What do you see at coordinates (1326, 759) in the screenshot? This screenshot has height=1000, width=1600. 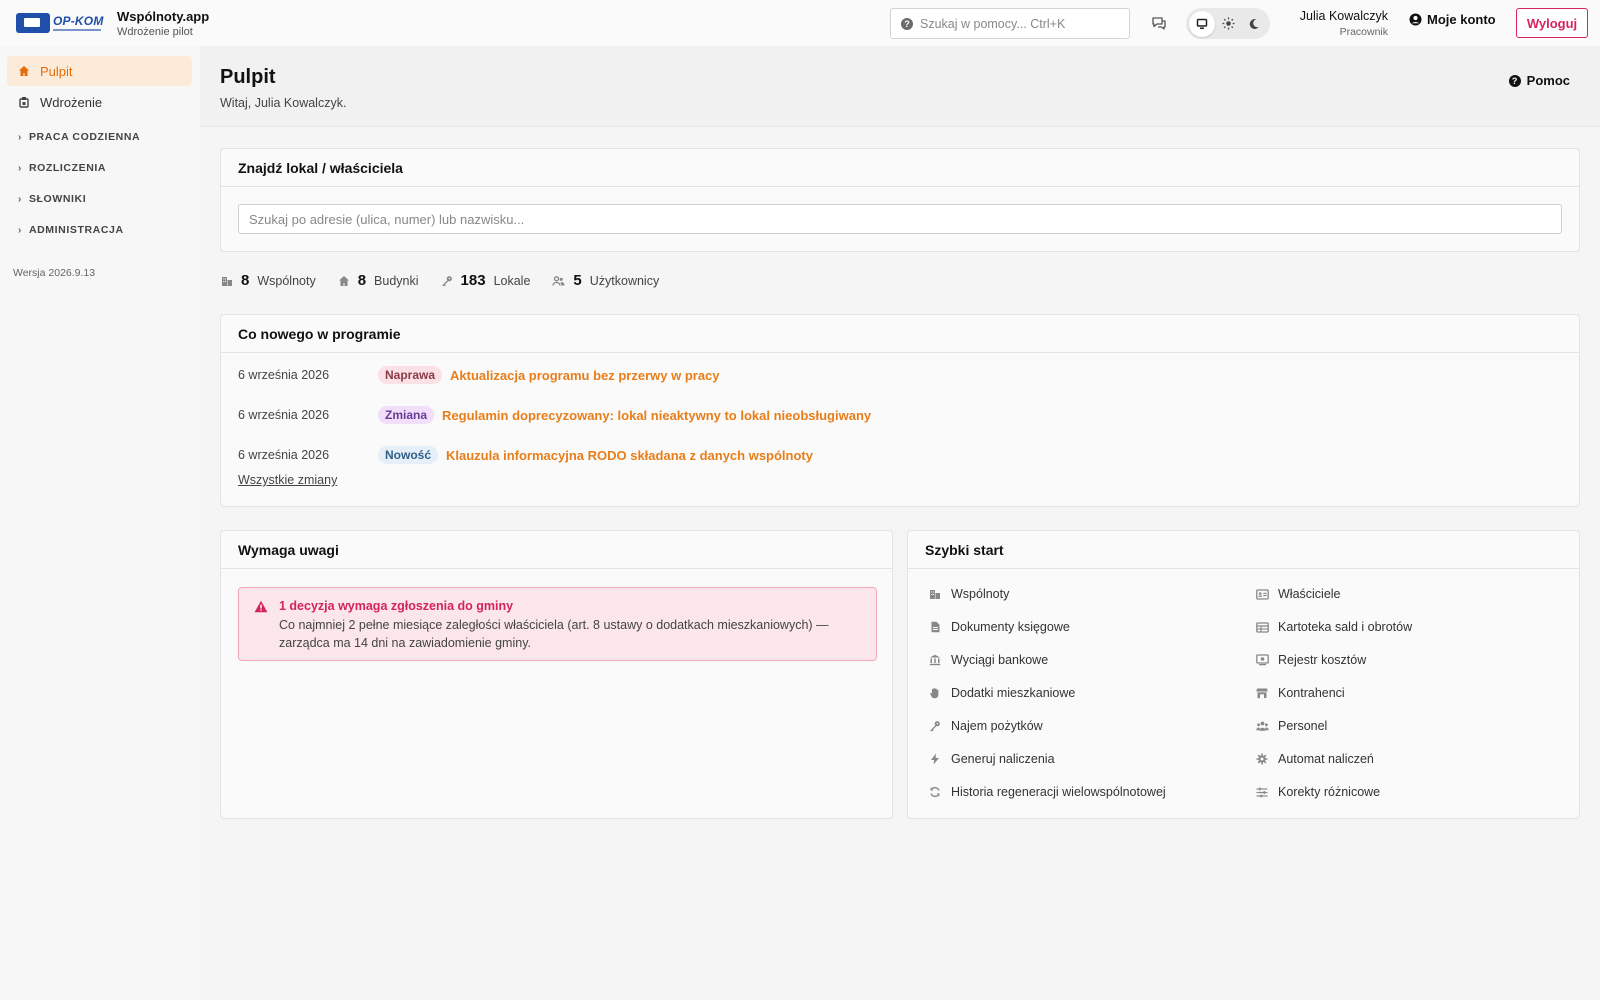 I see `quick-link-label: Automat naliczeń` at bounding box center [1326, 759].